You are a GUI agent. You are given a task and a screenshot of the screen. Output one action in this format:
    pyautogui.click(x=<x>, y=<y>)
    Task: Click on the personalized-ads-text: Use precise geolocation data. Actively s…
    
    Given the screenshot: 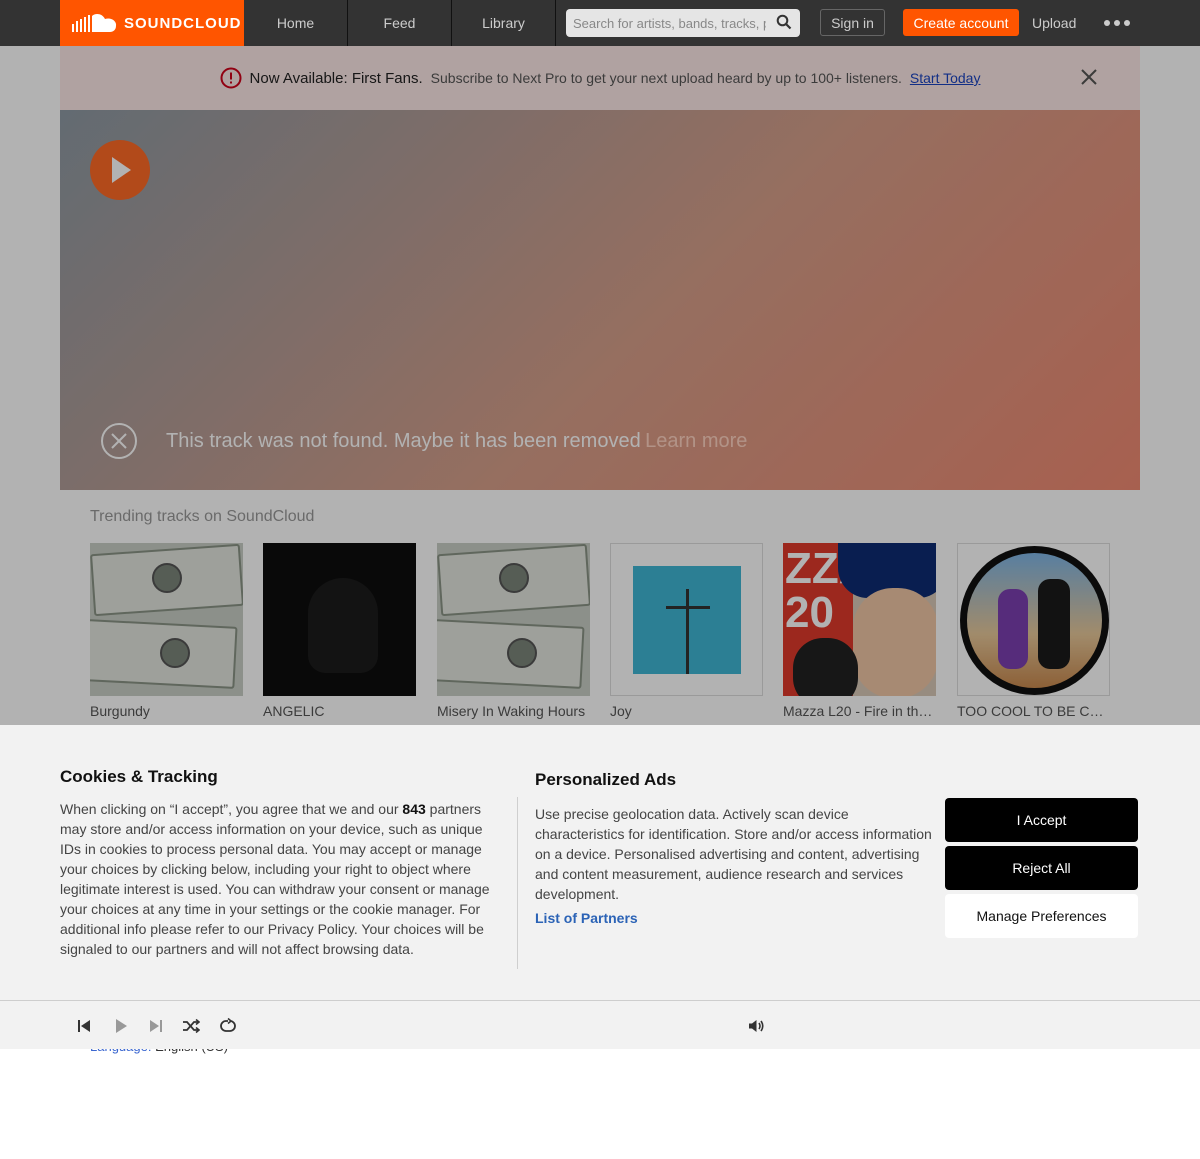 What is the action you would take?
    pyautogui.click(x=733, y=854)
    